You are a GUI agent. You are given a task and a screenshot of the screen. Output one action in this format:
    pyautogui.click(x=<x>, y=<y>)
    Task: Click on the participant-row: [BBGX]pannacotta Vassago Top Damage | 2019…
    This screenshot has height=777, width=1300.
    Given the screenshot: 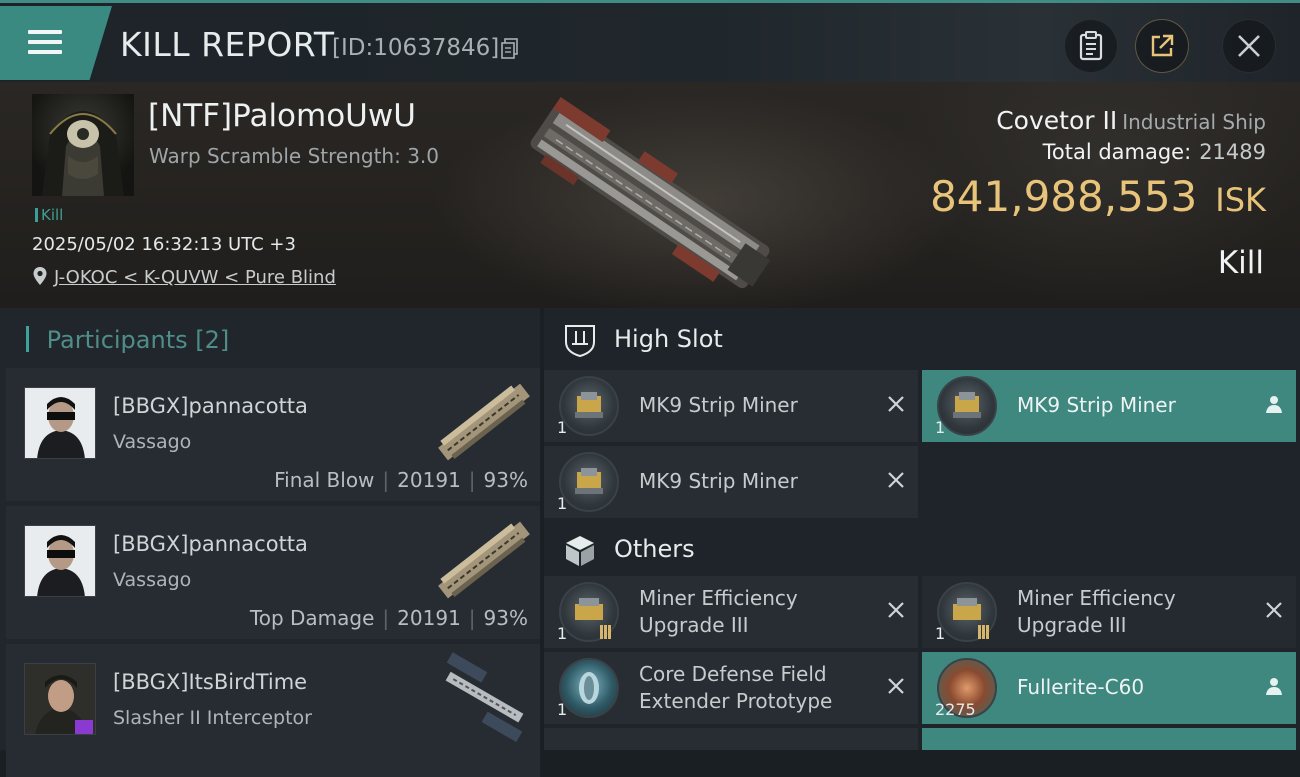 What is the action you would take?
    pyautogui.click(x=273, y=572)
    